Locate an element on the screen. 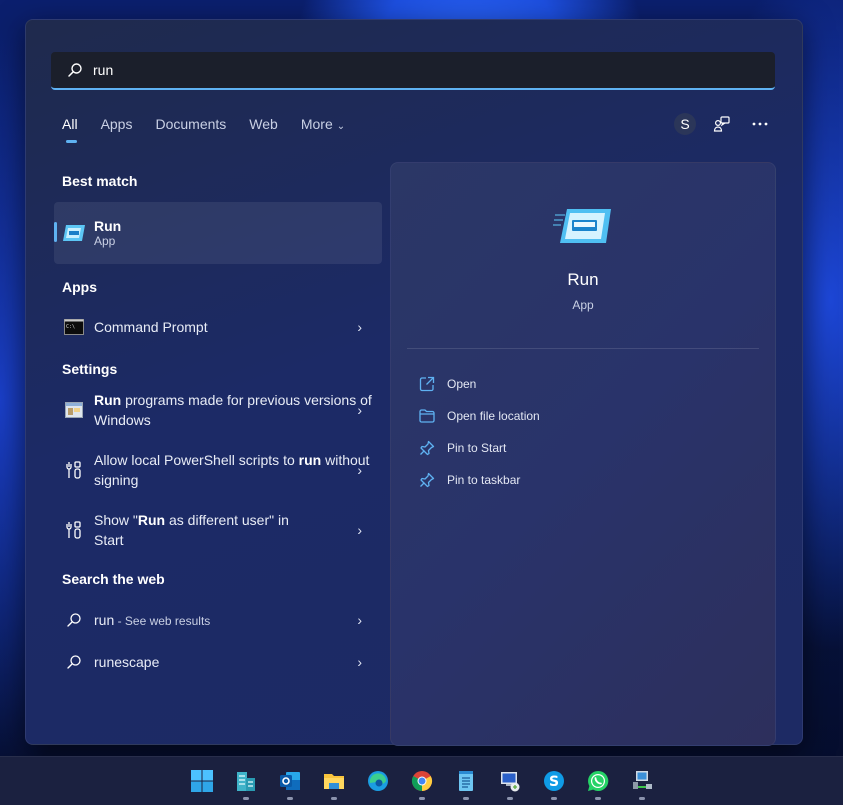 The image size is (843, 805). taskbar-notepad is located at coordinates (466, 781).